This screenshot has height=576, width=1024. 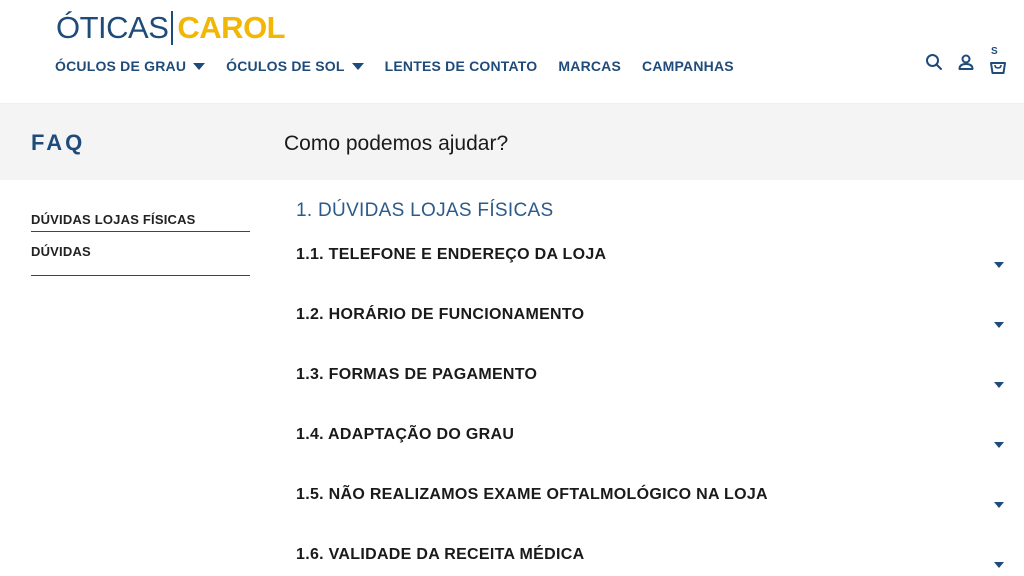 I want to click on page-subtitle: Como podemos ajudar?, so click(x=396, y=143).